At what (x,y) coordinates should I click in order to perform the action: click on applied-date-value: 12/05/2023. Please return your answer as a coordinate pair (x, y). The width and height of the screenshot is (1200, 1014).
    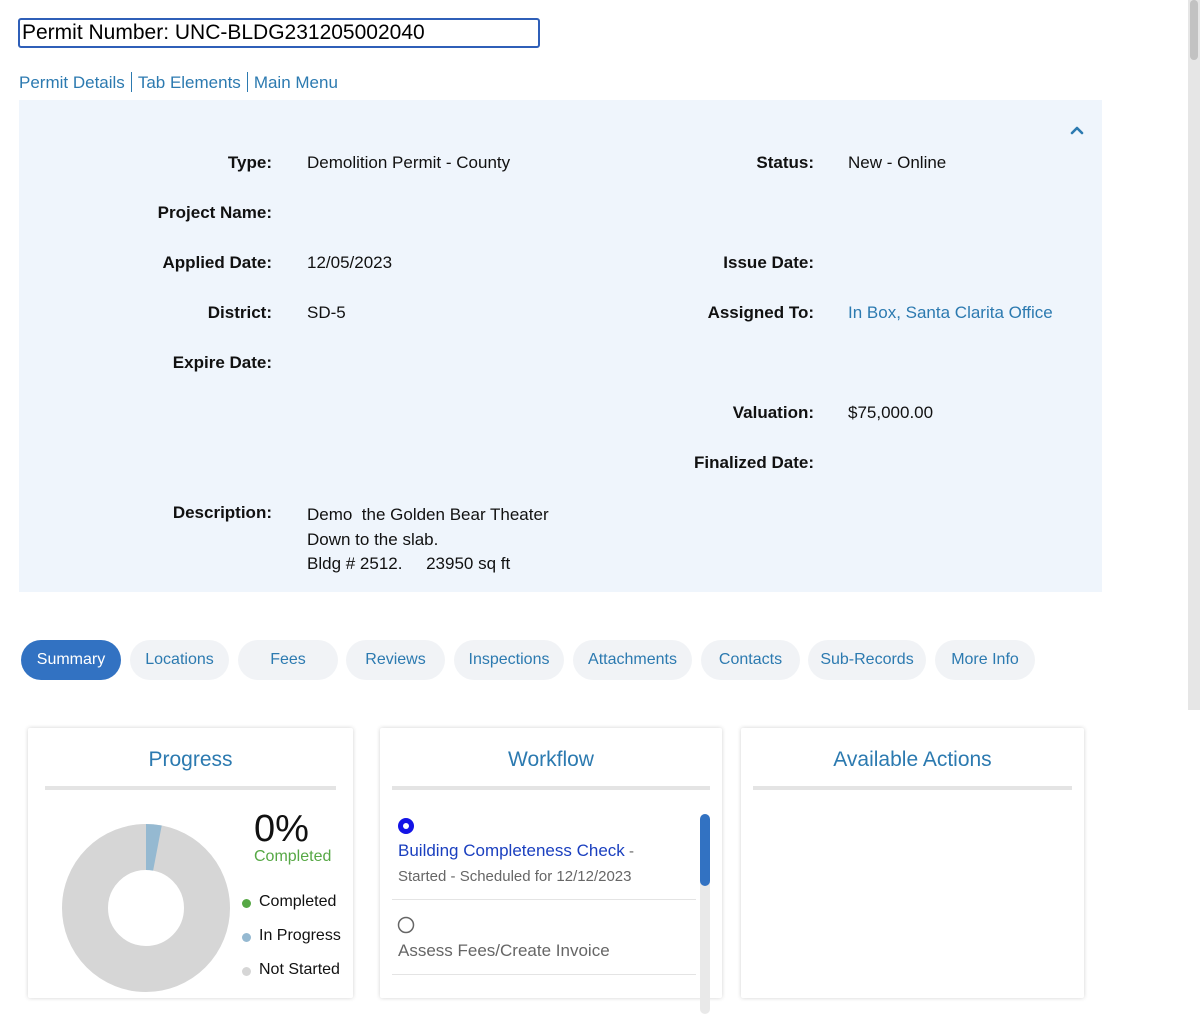
    Looking at the image, I should click on (350, 262).